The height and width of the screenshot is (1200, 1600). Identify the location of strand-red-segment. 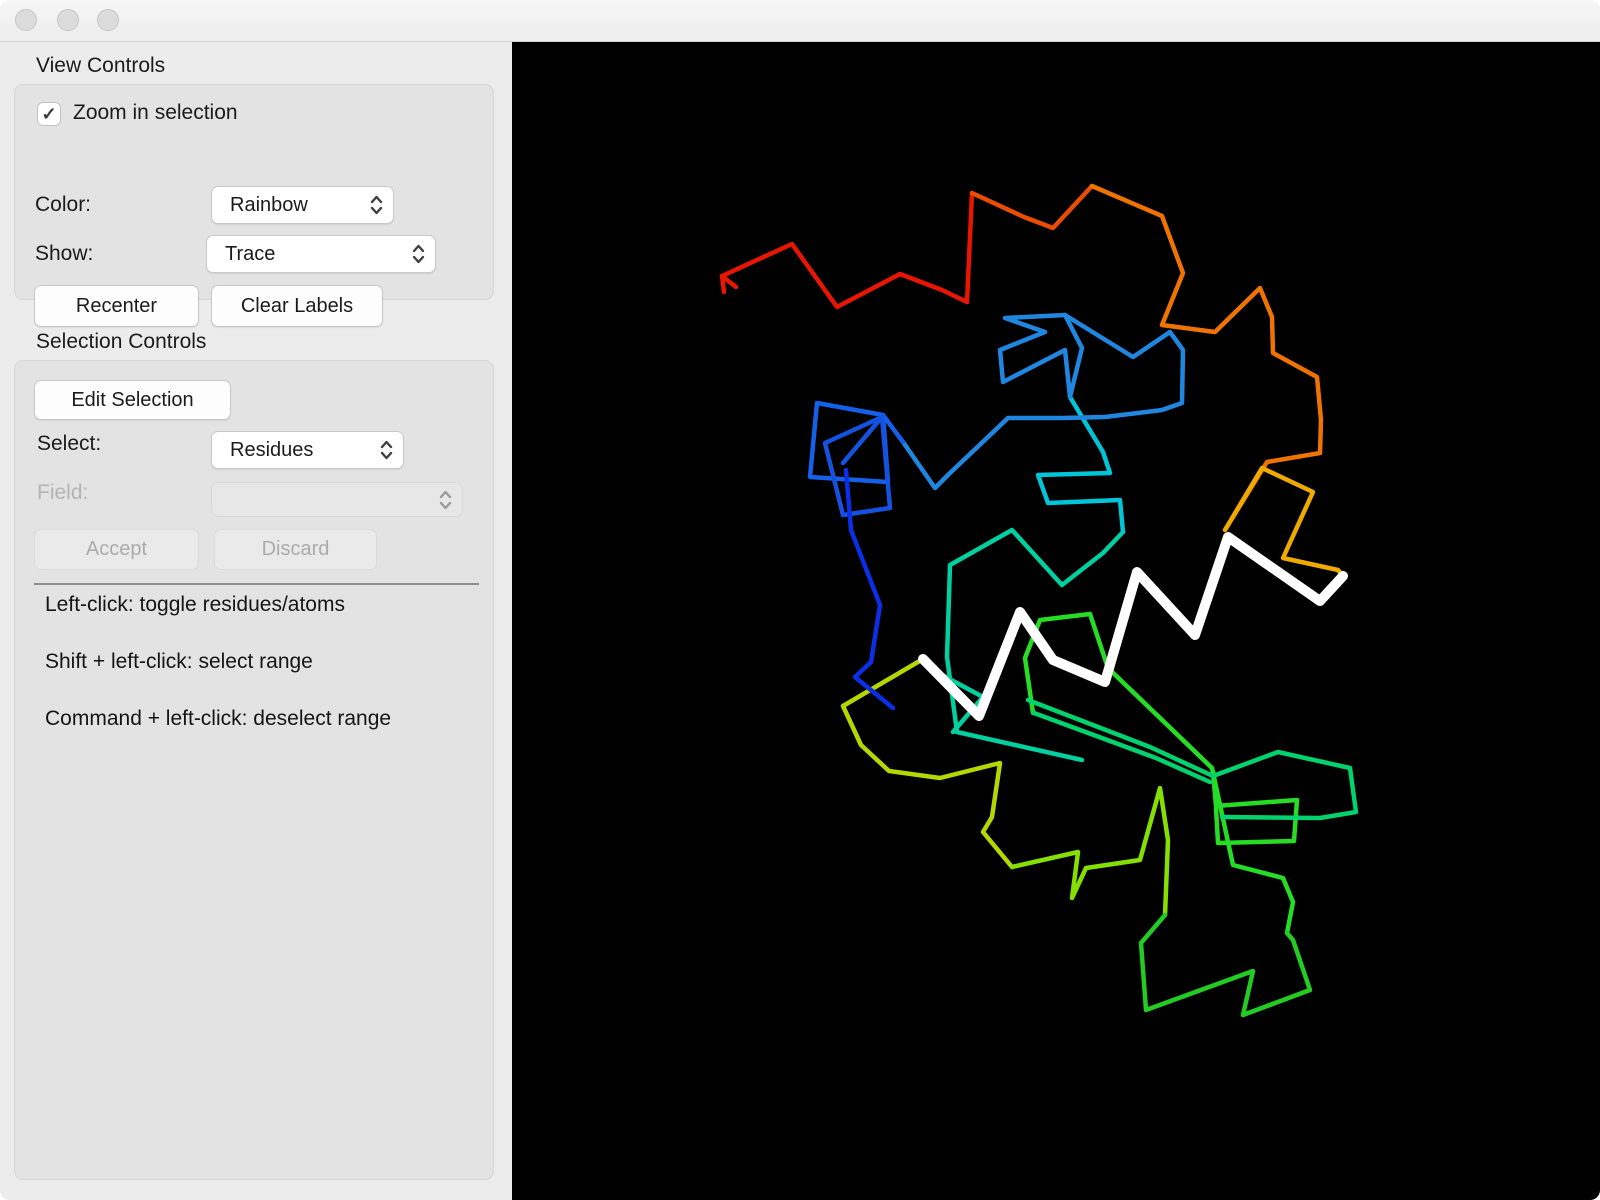
(847, 250).